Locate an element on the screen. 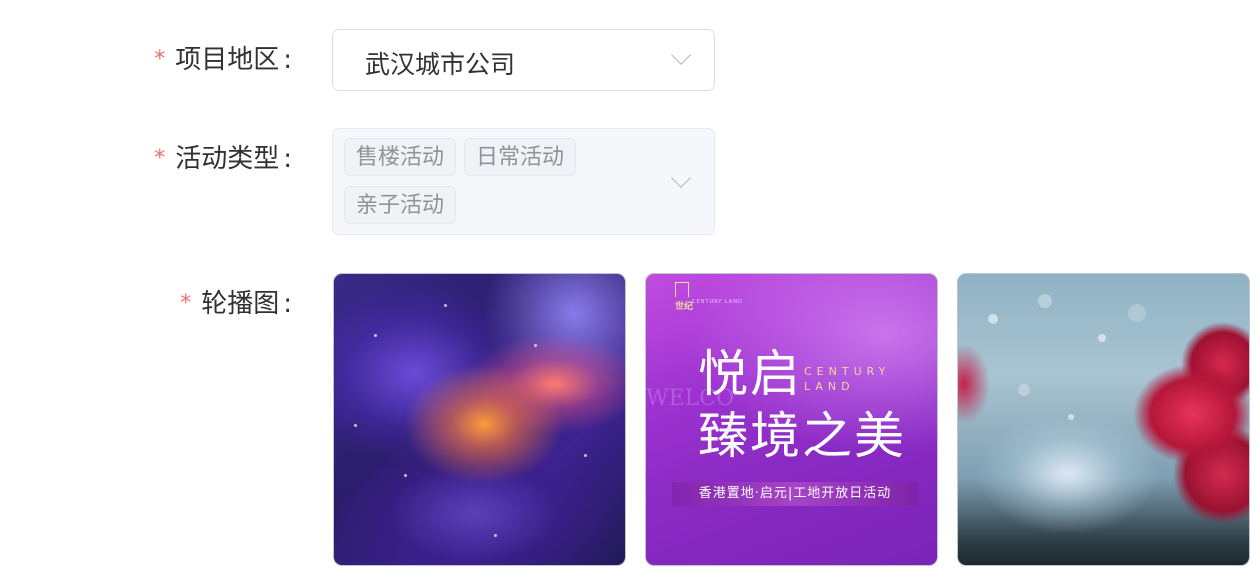  activity-type-label: * 活动类型: is located at coordinates (223, 160).